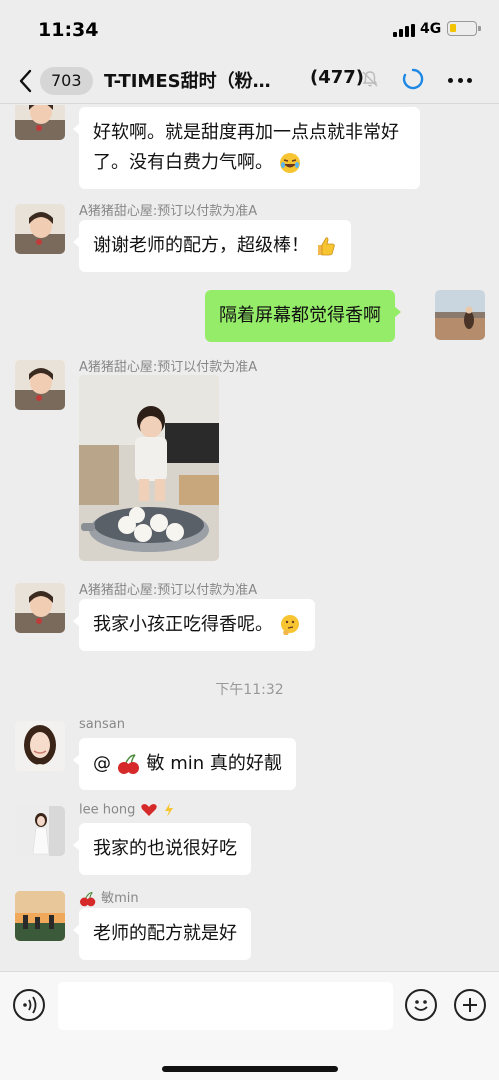 The width and height of the screenshot is (499, 1080). Describe the element at coordinates (326, 246) in the screenshot. I see `thumbs-up-emoji` at that location.